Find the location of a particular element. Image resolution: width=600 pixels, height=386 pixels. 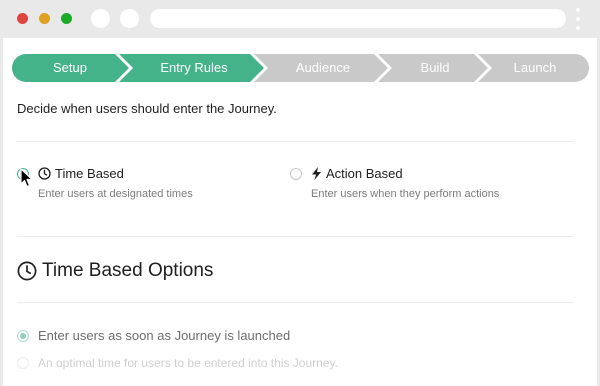

time-based-option: Time Based is located at coordinates (81, 173).